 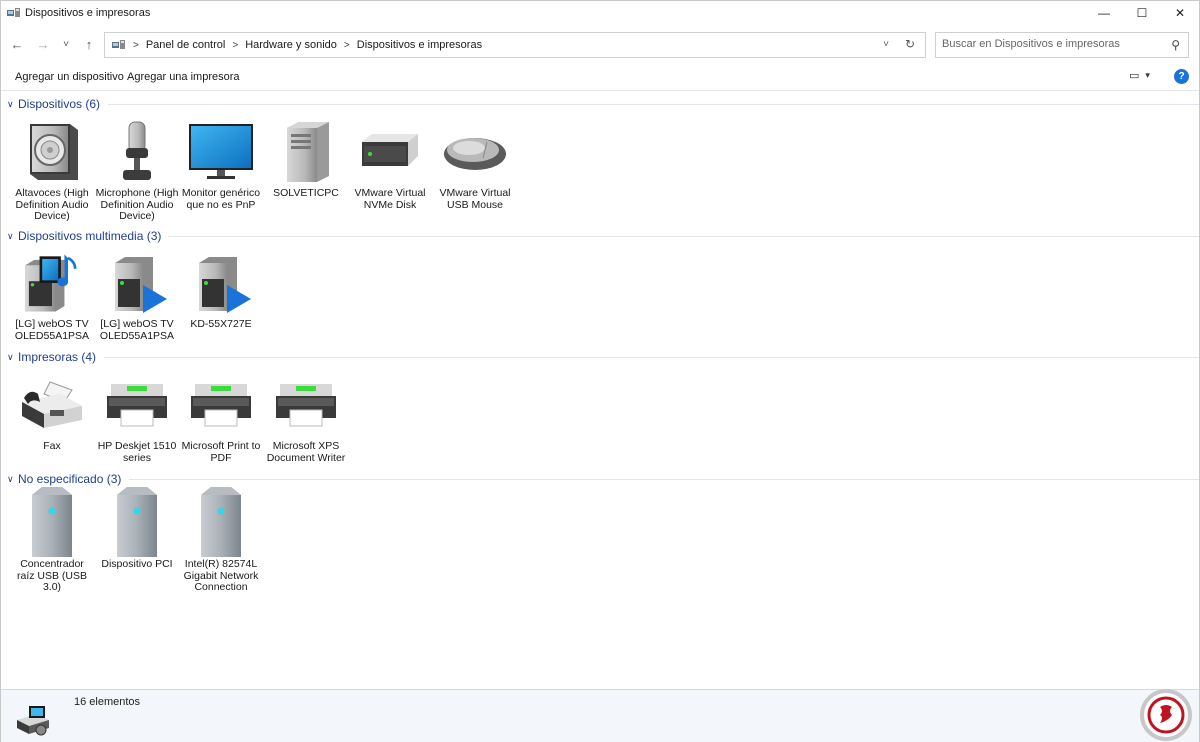 What do you see at coordinates (910, 44) in the screenshot?
I see `refresh-button: ↻` at bounding box center [910, 44].